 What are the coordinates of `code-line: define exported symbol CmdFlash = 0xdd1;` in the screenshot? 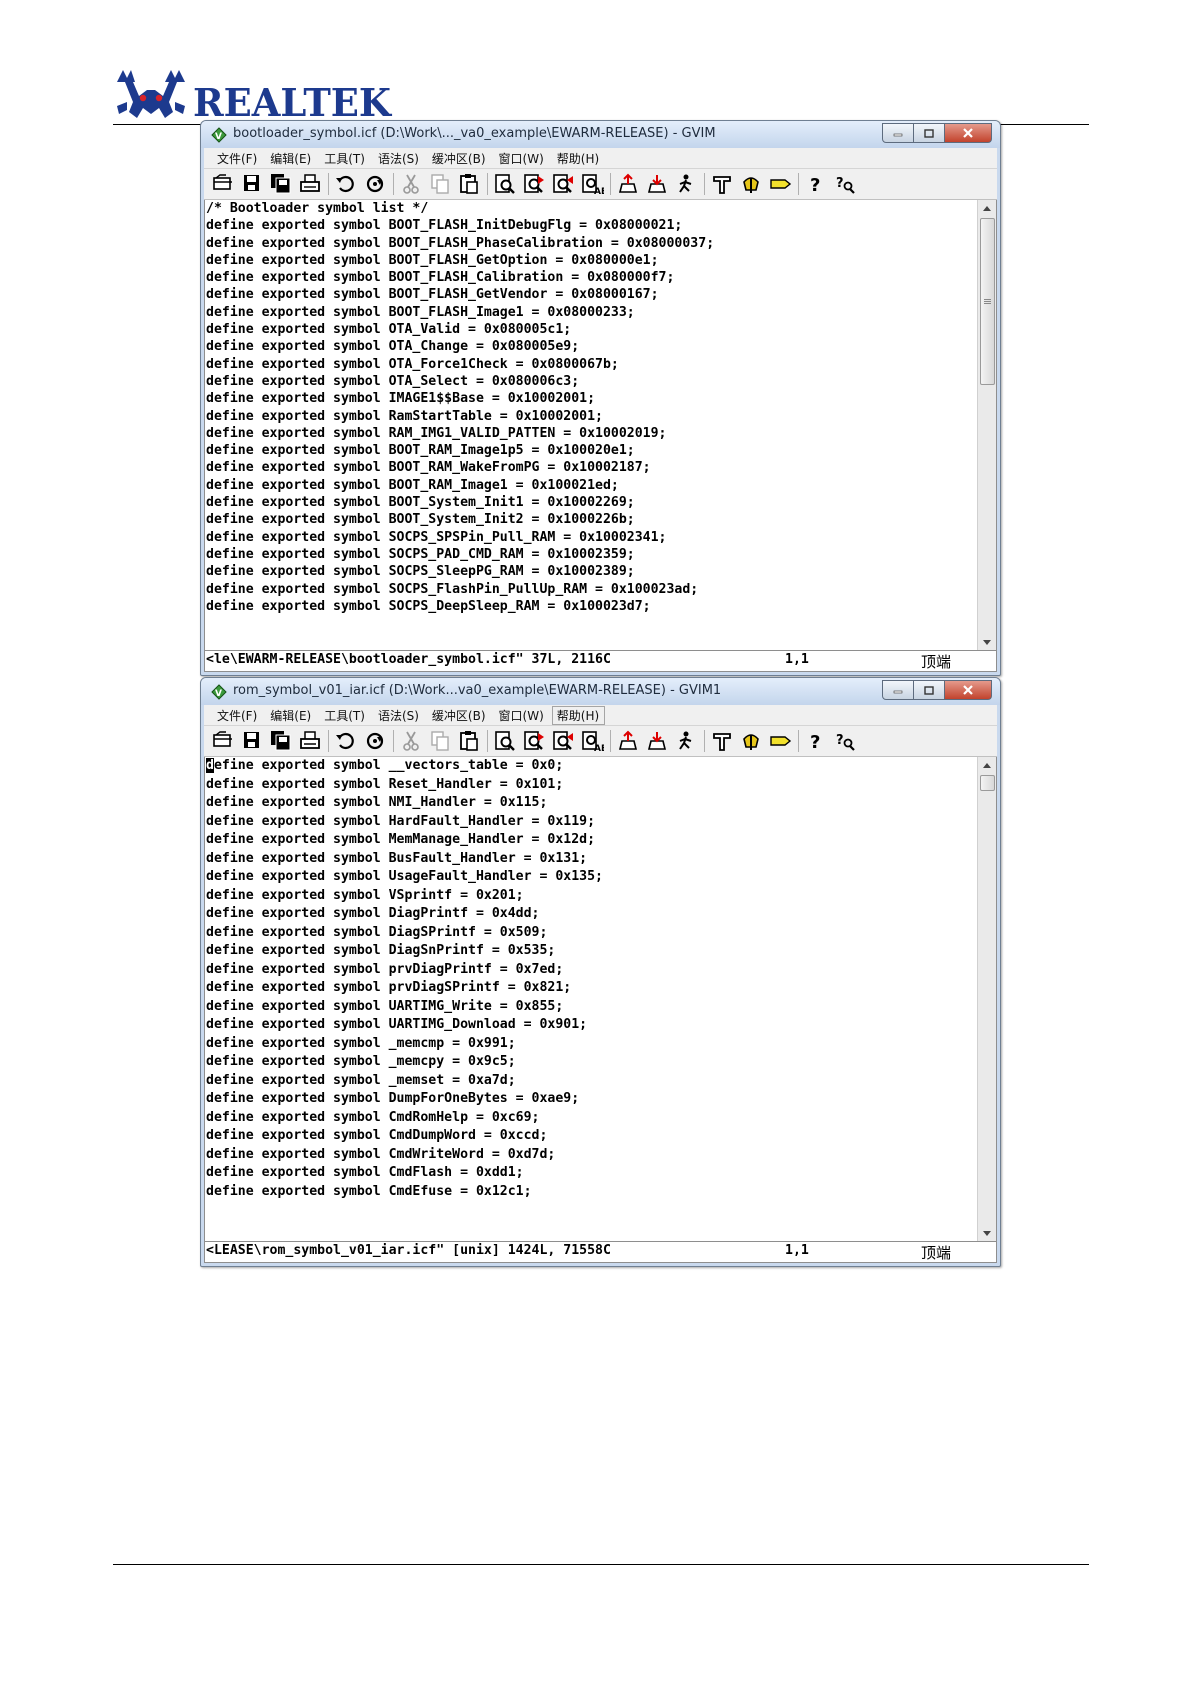 It's located at (591, 1173).